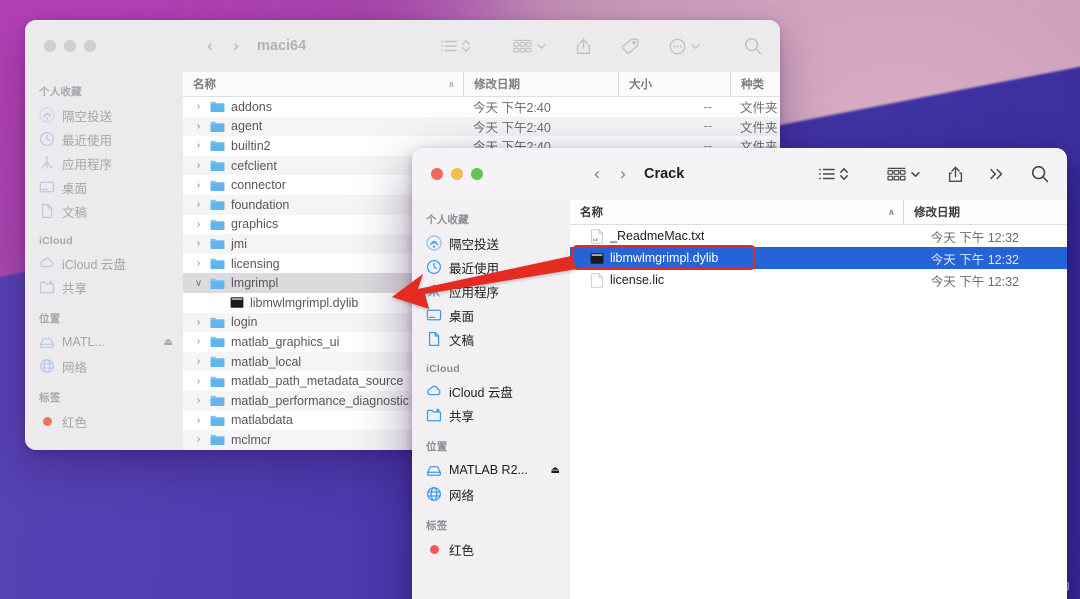 The height and width of the screenshot is (599, 1080). What do you see at coordinates (736, 258) in the screenshot?
I see `row-name-cell: libmwlmgrimpl.dylib` at bounding box center [736, 258].